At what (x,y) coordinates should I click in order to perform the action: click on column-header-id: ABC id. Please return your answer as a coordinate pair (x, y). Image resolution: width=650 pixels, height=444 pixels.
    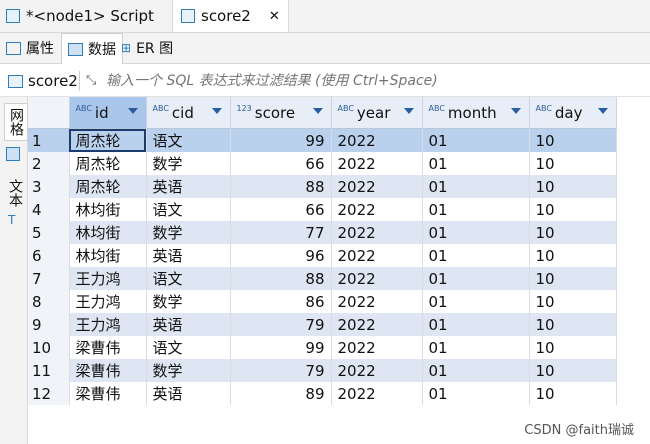
    Looking at the image, I should click on (108, 113).